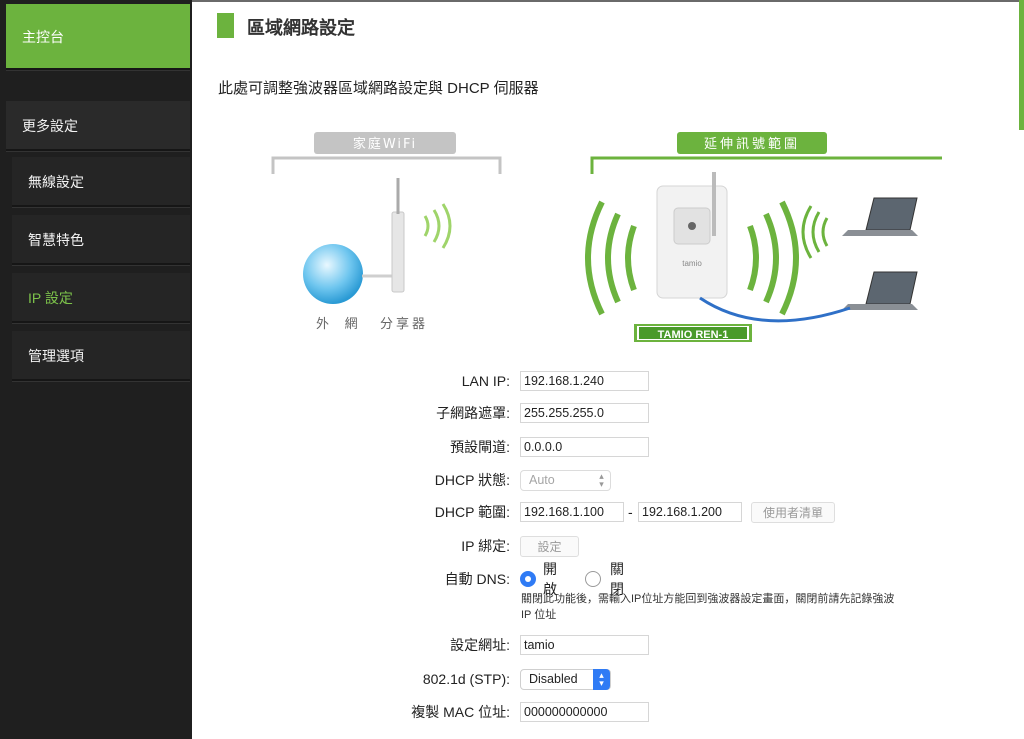 This screenshot has height=739, width=1024. Describe the element at coordinates (56, 356) in the screenshot. I see `sidebar-item-label: 管理選項` at that location.